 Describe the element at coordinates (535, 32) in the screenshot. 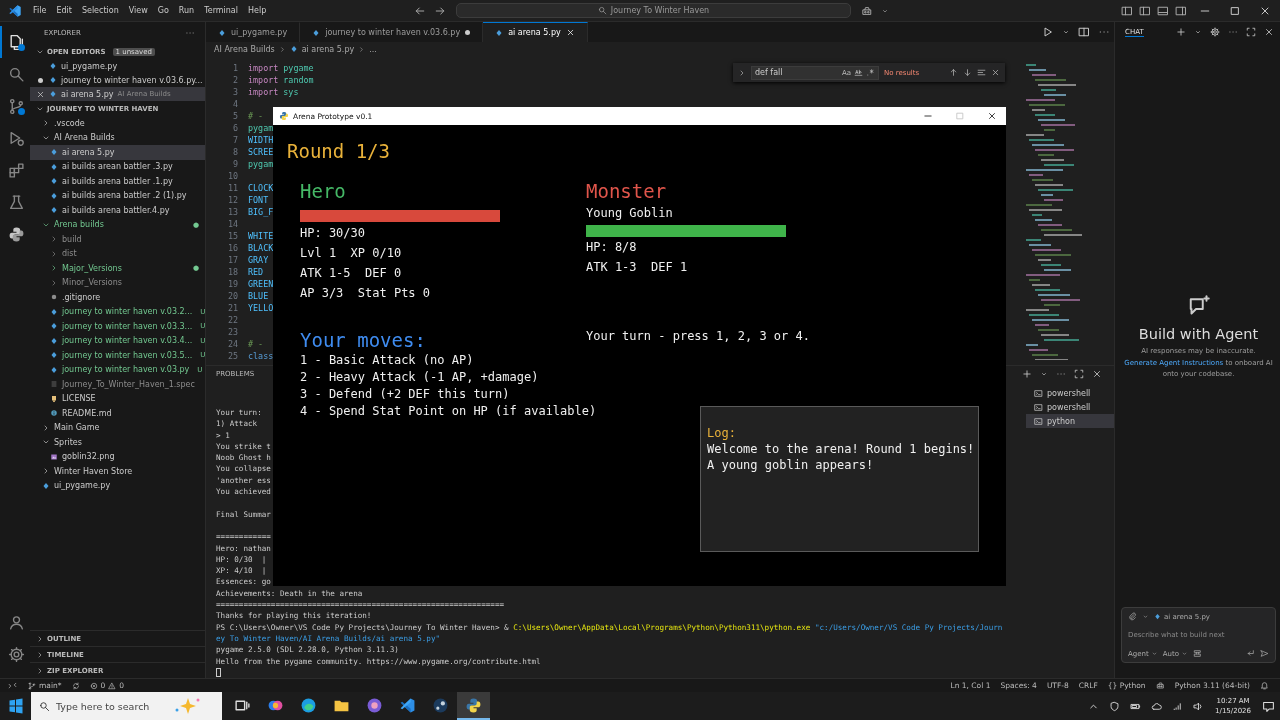

I see `editor-tab: ai arena 5.py` at that location.